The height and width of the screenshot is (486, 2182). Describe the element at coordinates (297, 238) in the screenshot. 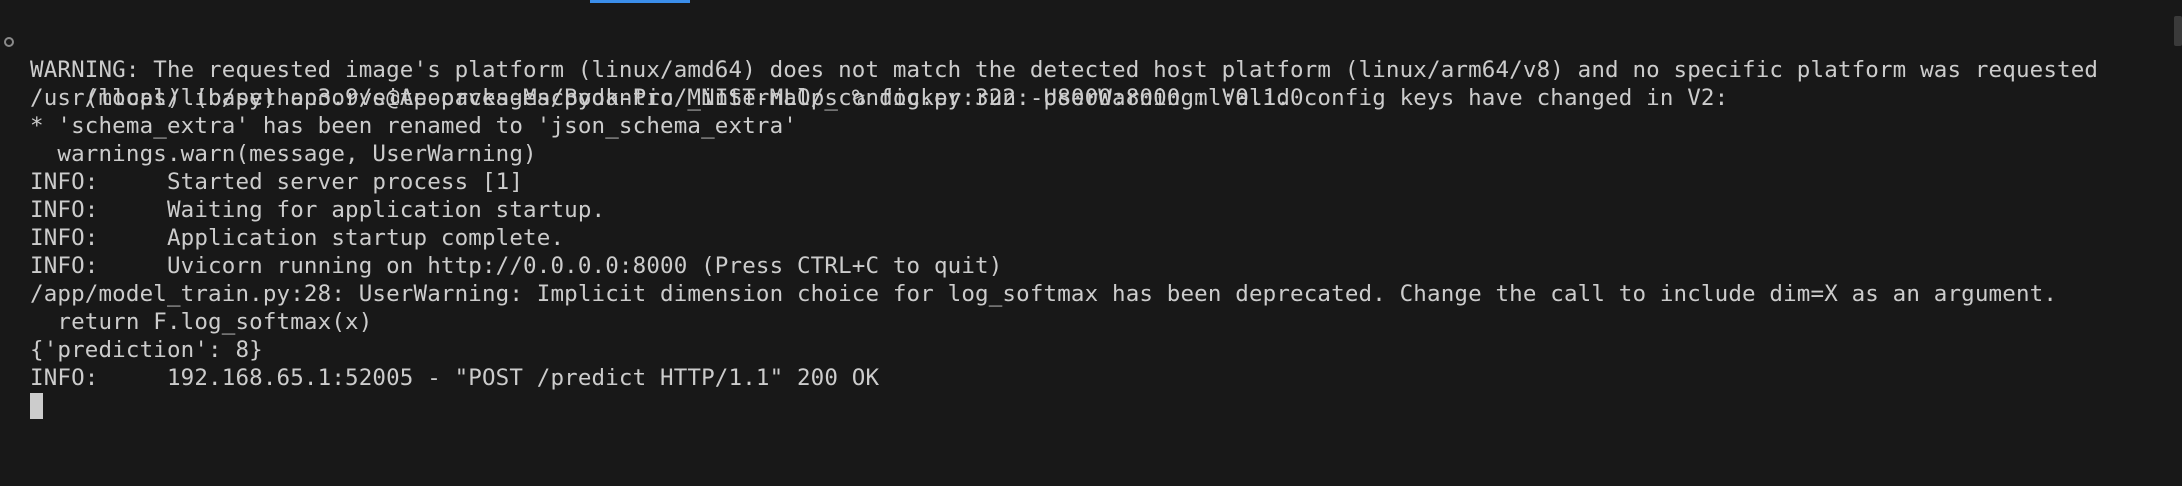

I see `terminal-line: INFO: Application startup complete.` at that location.